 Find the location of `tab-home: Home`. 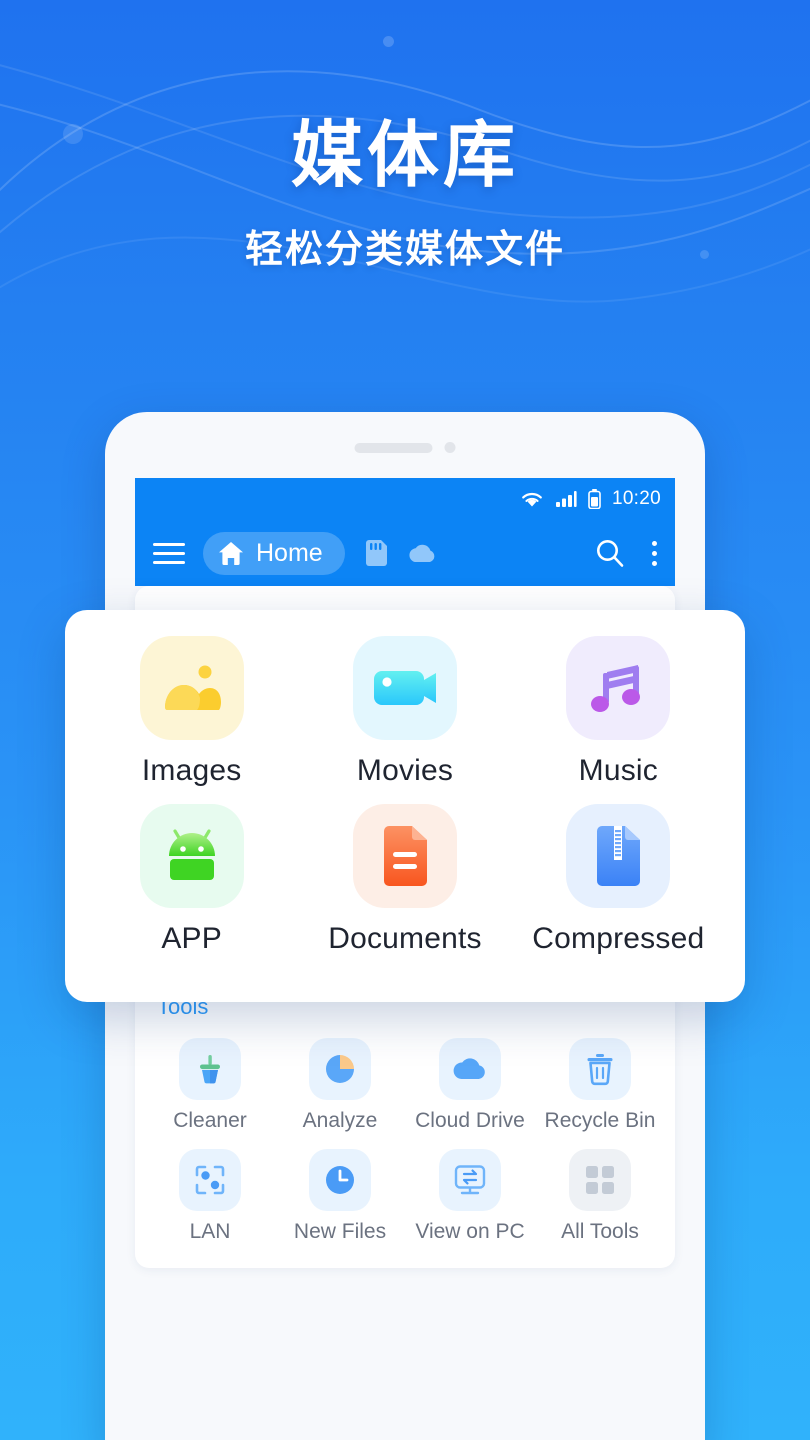

tab-home: Home is located at coordinates (274, 553).